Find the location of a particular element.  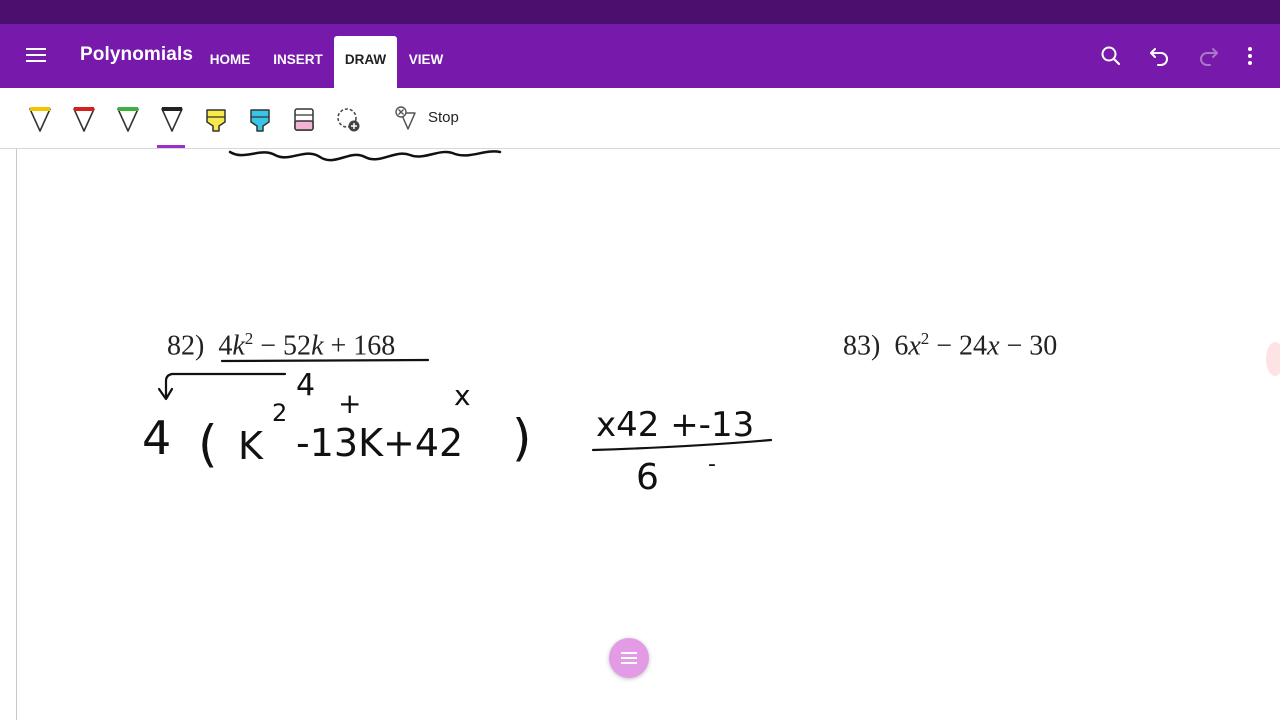

status-bar is located at coordinates (640, 12).